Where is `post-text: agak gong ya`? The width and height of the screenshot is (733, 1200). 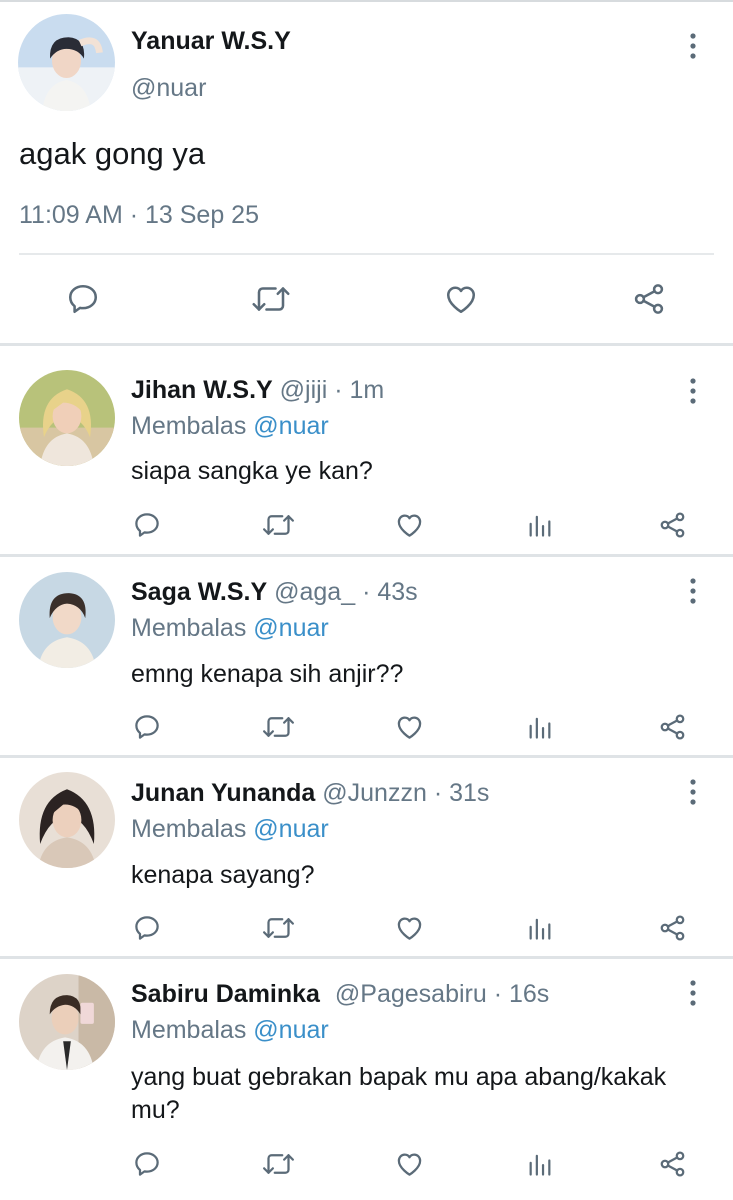 post-text: agak gong ya is located at coordinates (112, 153).